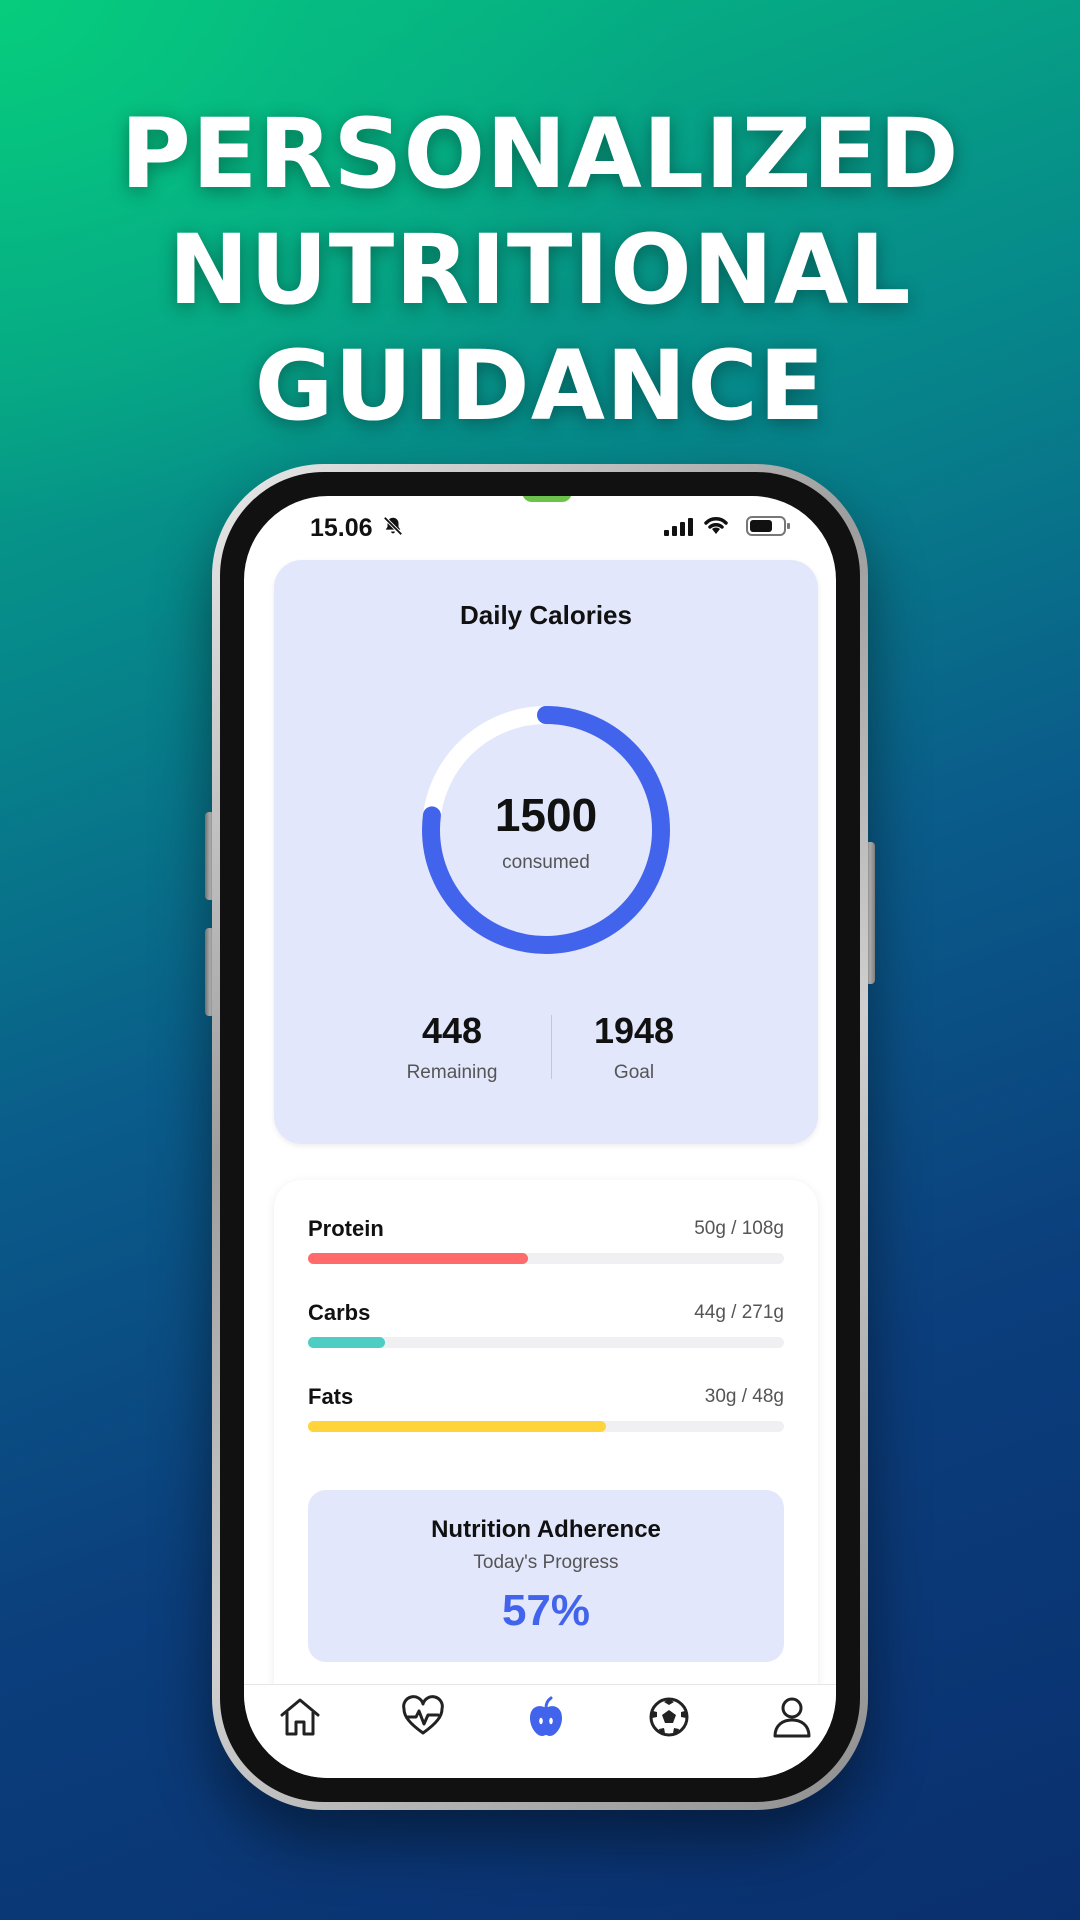 This screenshot has width=1080, height=1920. What do you see at coordinates (540, 328) in the screenshot?
I see `headline-line-2: NUTRITIONAL GUIDANCE` at bounding box center [540, 328].